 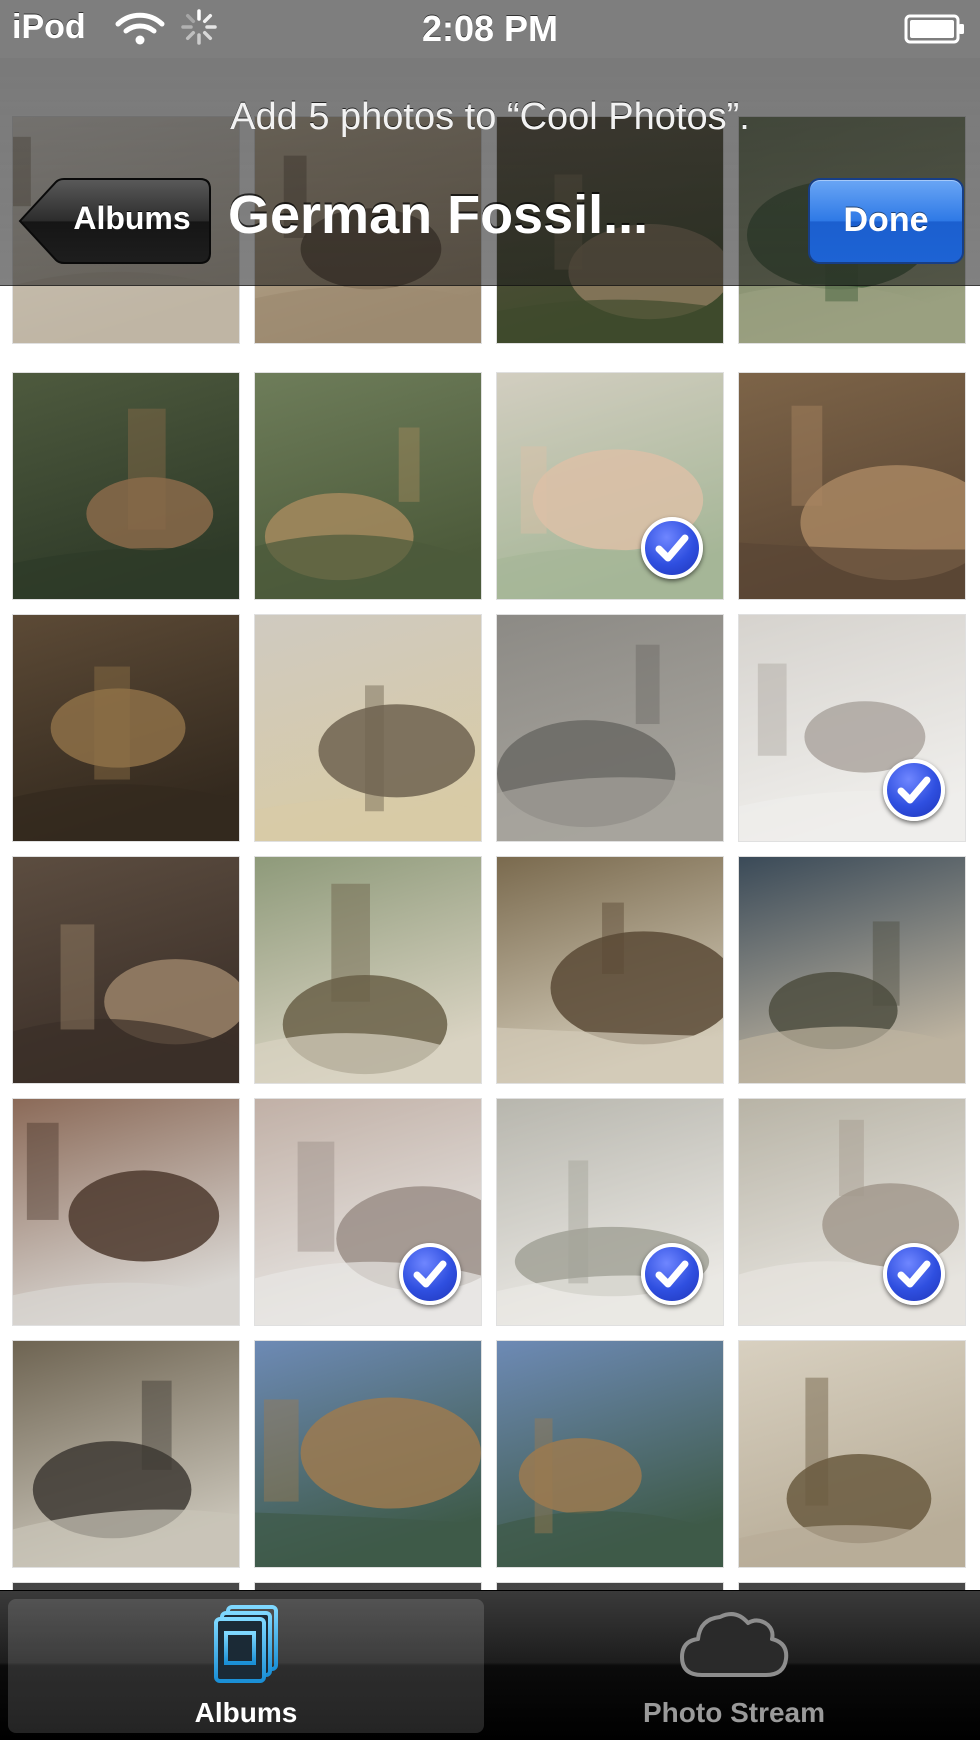 What do you see at coordinates (132, 218) in the screenshot?
I see `back-button-label: Albums` at bounding box center [132, 218].